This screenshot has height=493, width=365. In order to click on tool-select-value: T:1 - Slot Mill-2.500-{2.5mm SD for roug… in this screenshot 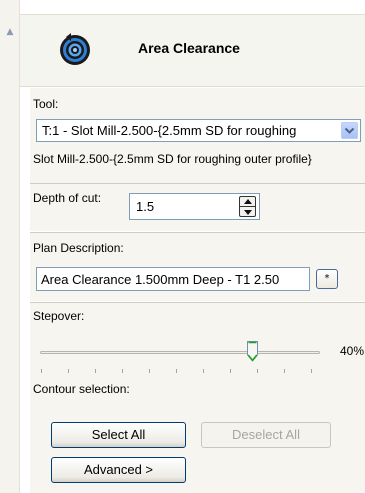, I will do `click(169, 130)`.